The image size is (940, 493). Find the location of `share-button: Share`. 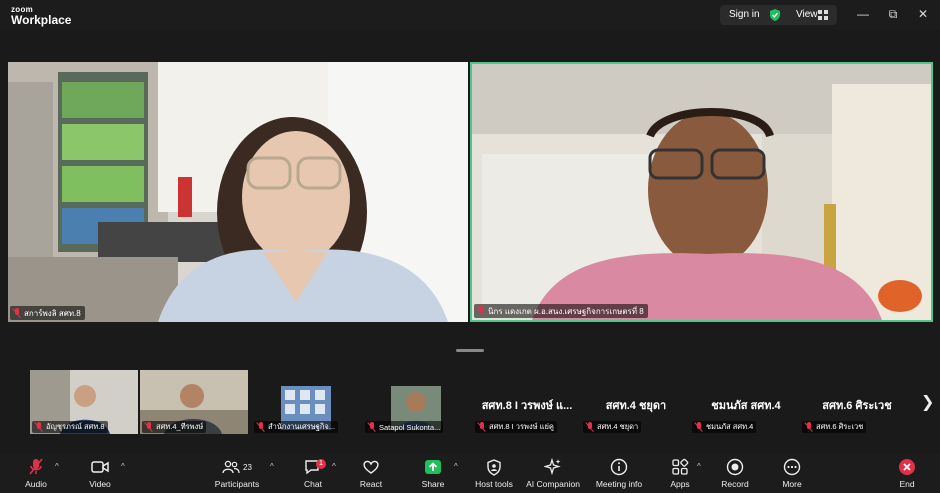

share-button: Share is located at coordinates (433, 475).